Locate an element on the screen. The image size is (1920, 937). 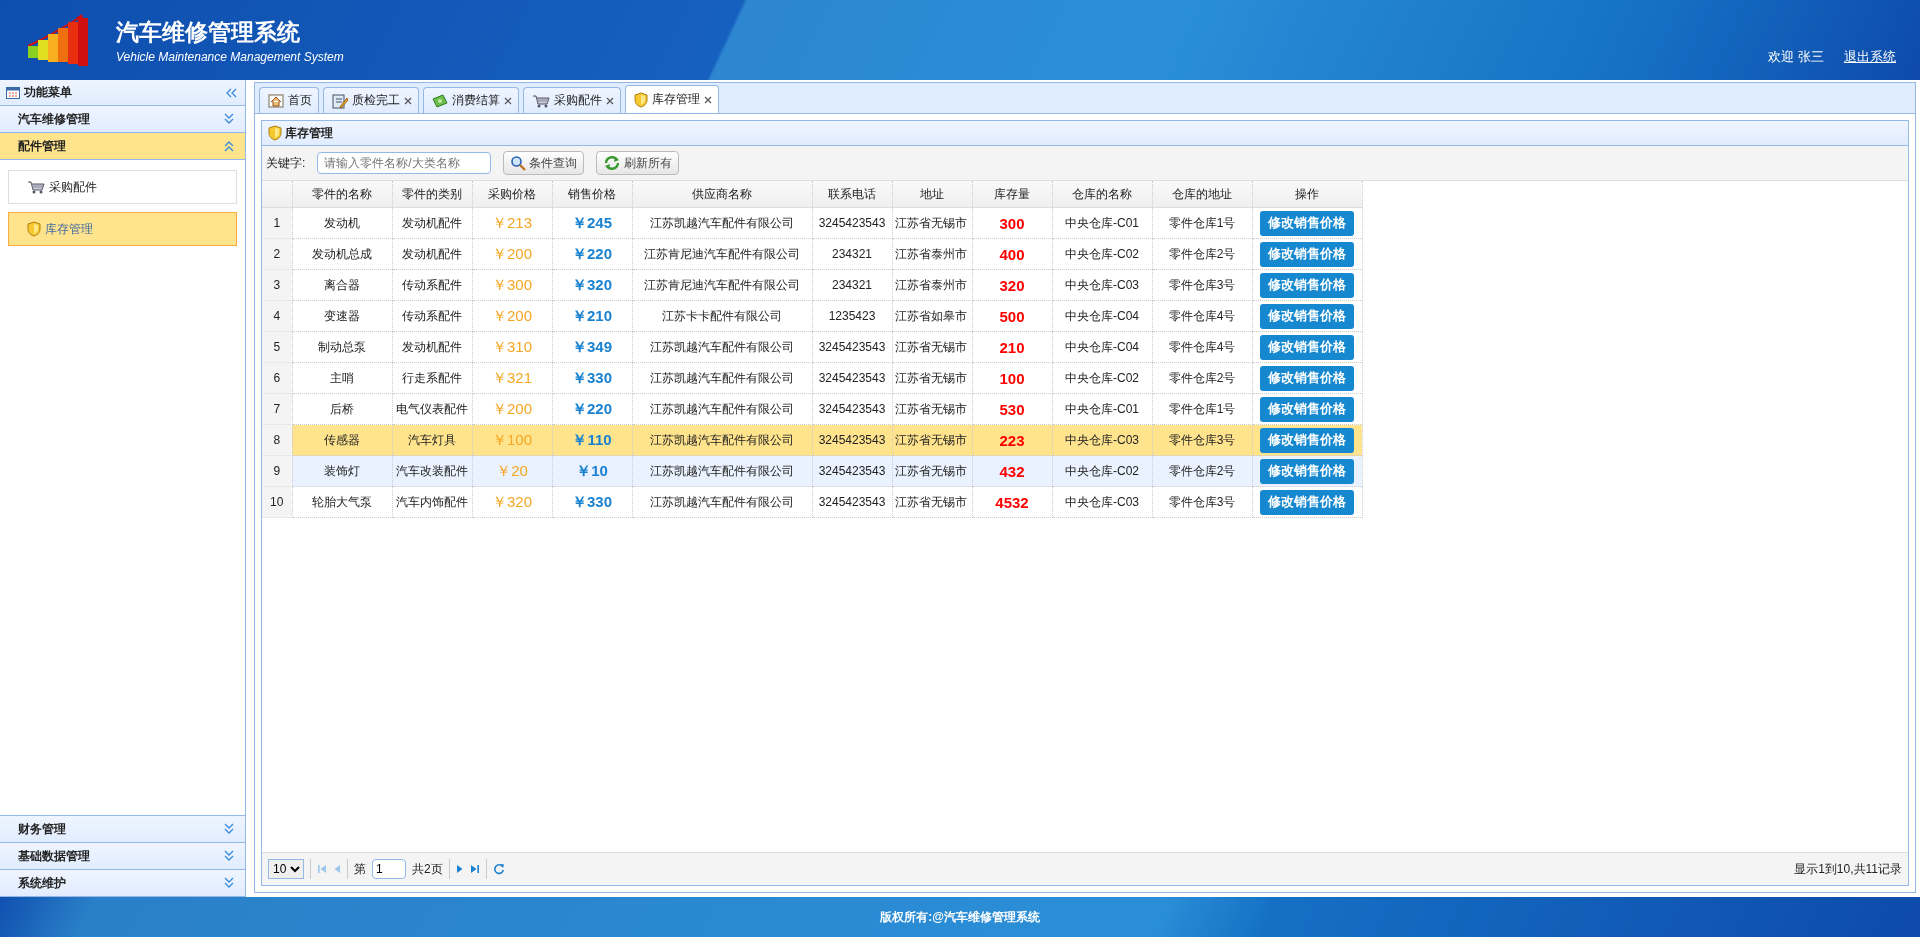
page-size-select: 10 is located at coordinates (286, 869).